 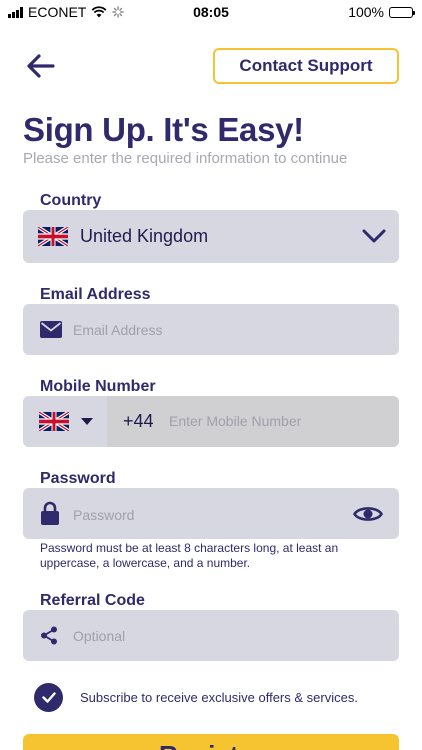 I want to click on lock-icon, so click(x=50, y=513).